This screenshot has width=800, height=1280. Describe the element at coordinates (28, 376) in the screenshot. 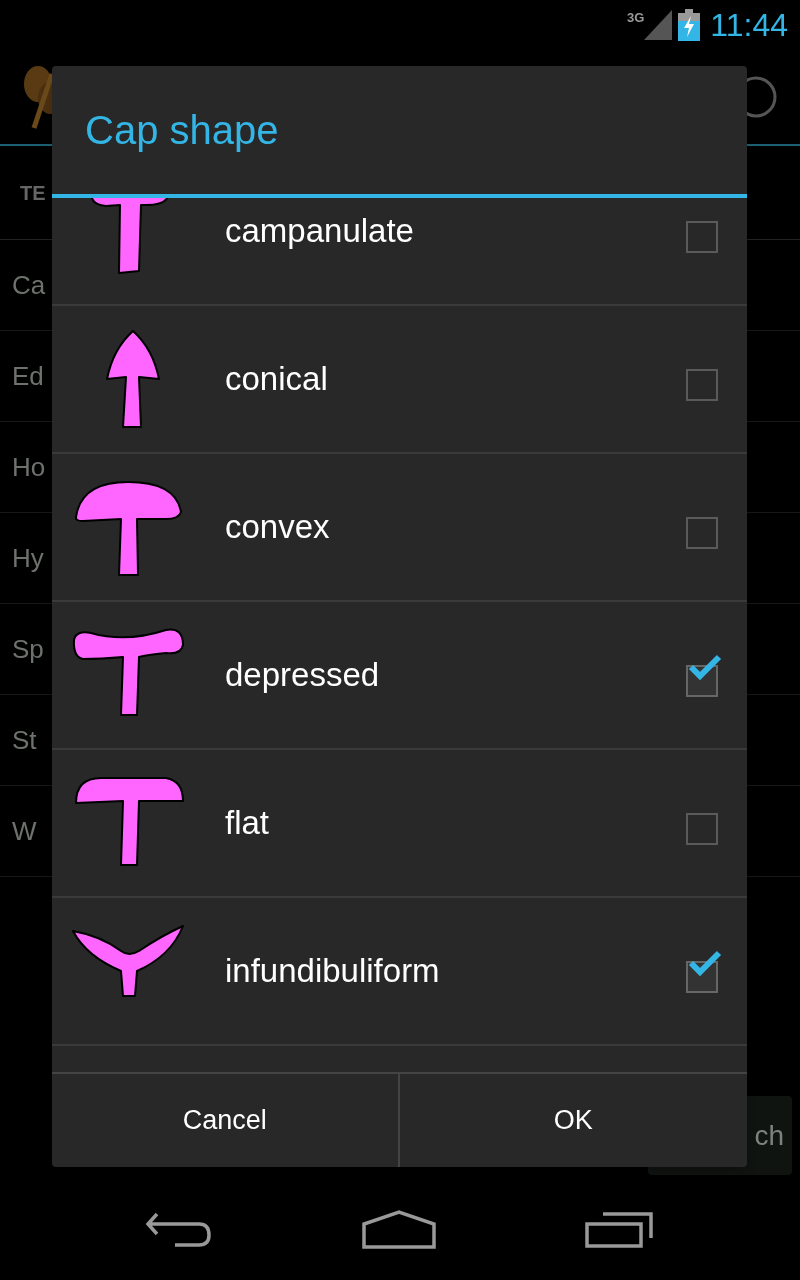

I see `list-item: Ed` at that location.